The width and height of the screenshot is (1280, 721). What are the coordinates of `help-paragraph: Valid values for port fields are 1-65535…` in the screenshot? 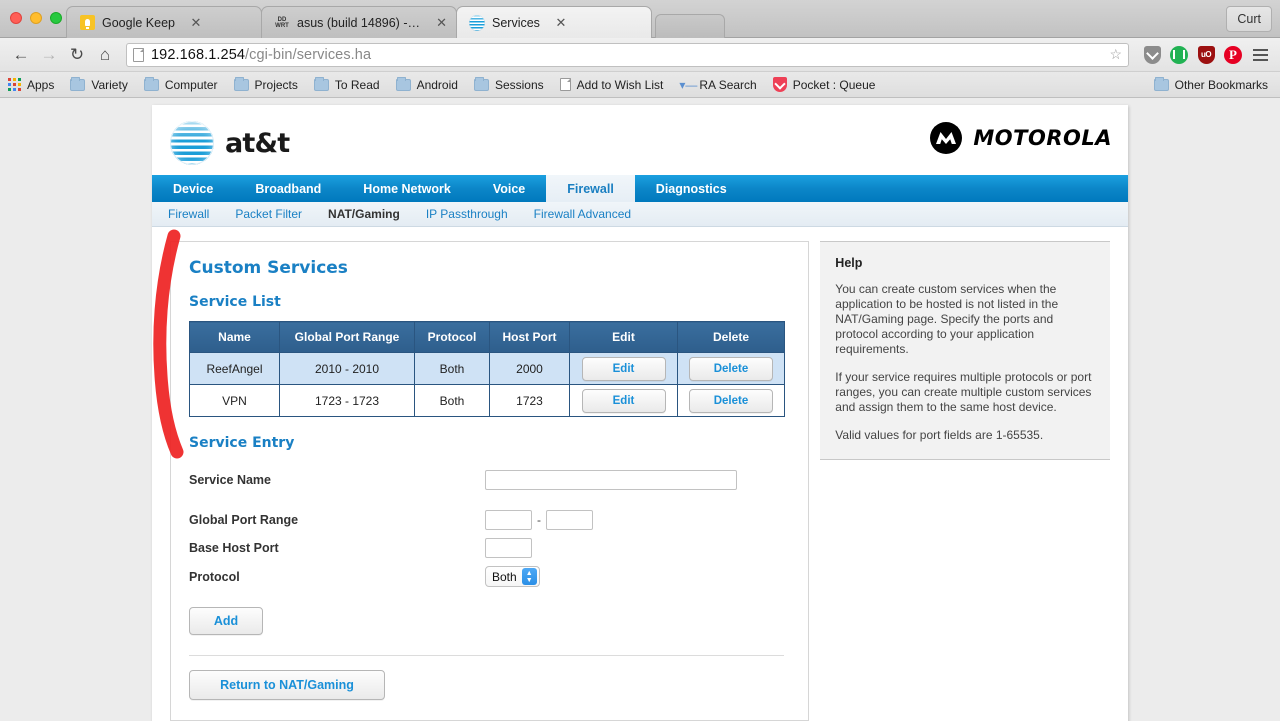 It's located at (939, 435).